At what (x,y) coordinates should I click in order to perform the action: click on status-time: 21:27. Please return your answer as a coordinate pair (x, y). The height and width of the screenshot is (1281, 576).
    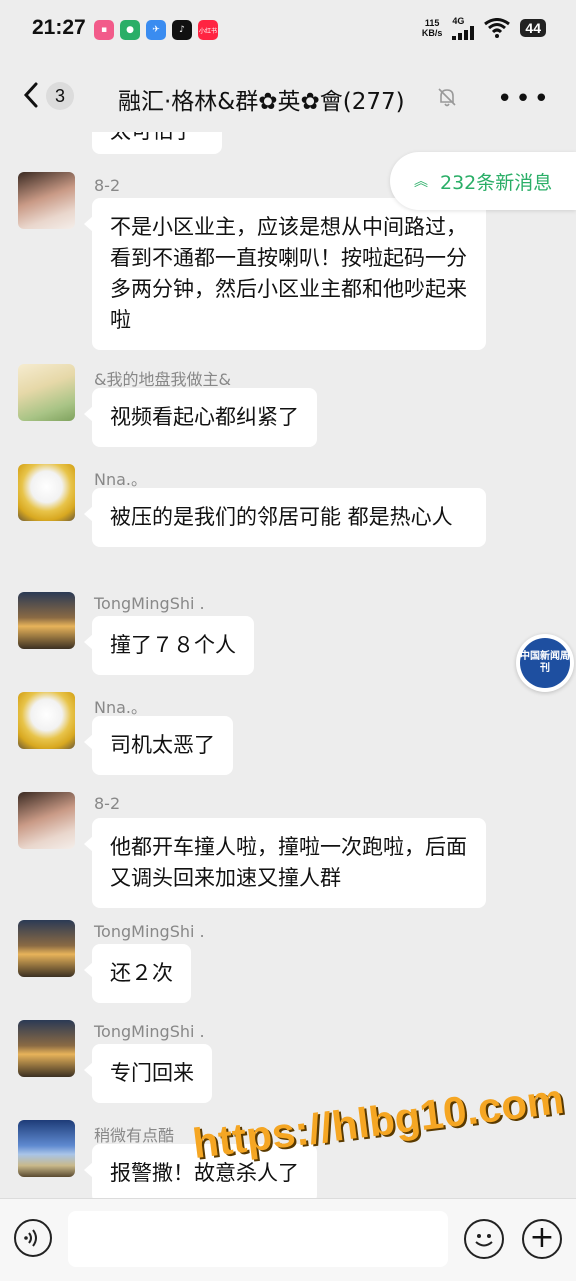
    Looking at the image, I should click on (59, 27).